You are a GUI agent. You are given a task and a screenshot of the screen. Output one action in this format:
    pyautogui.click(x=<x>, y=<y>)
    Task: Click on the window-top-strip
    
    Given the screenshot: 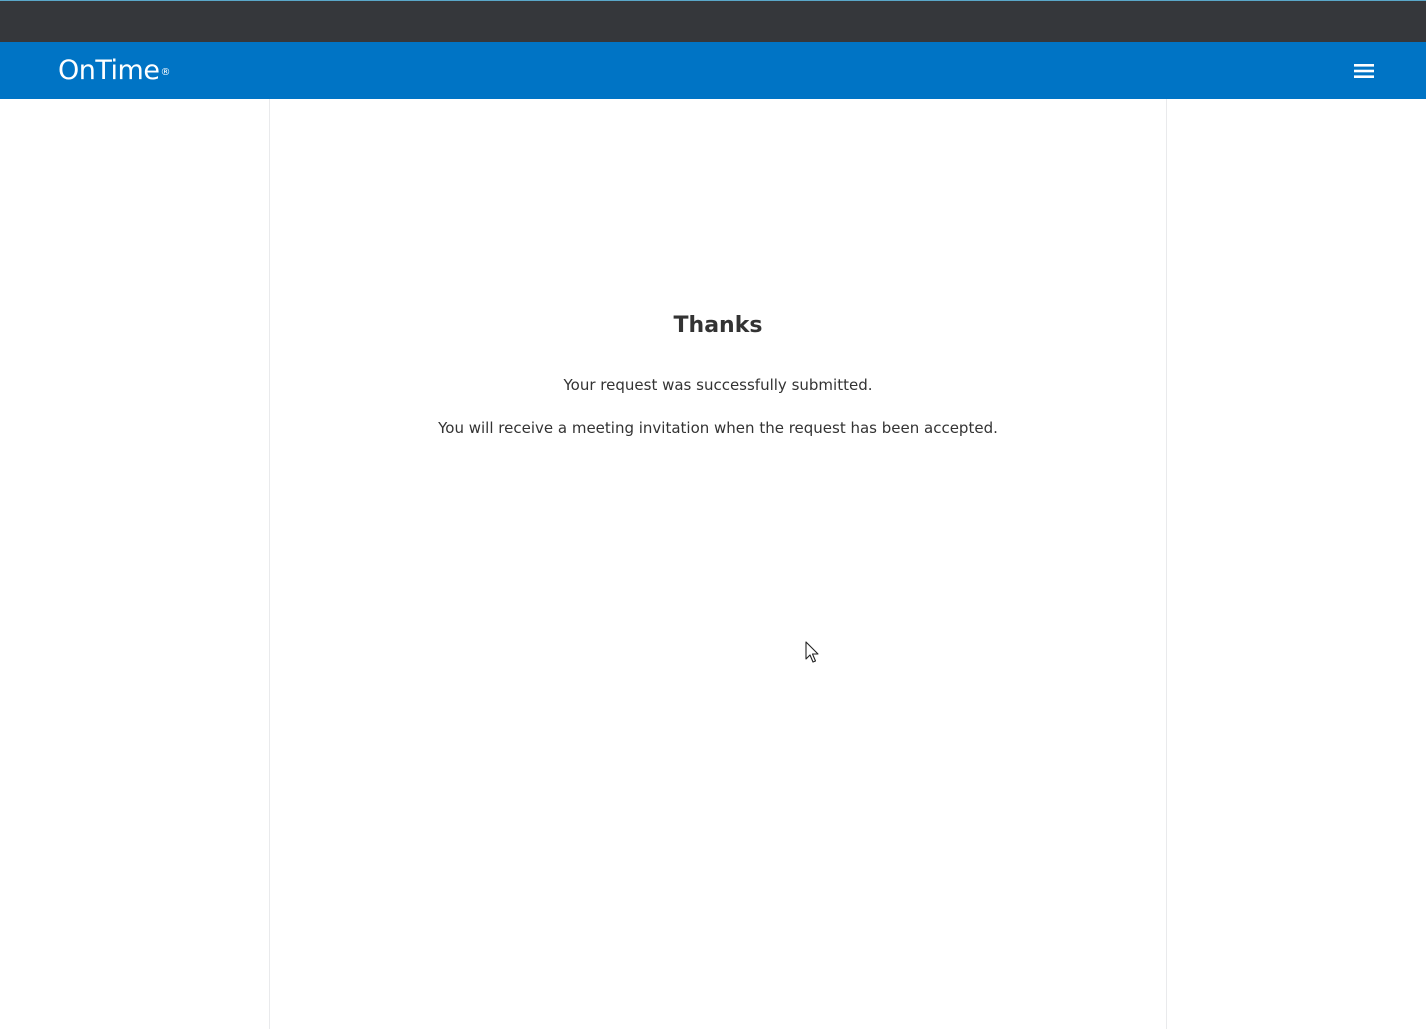 What is the action you would take?
    pyautogui.click(x=713, y=21)
    